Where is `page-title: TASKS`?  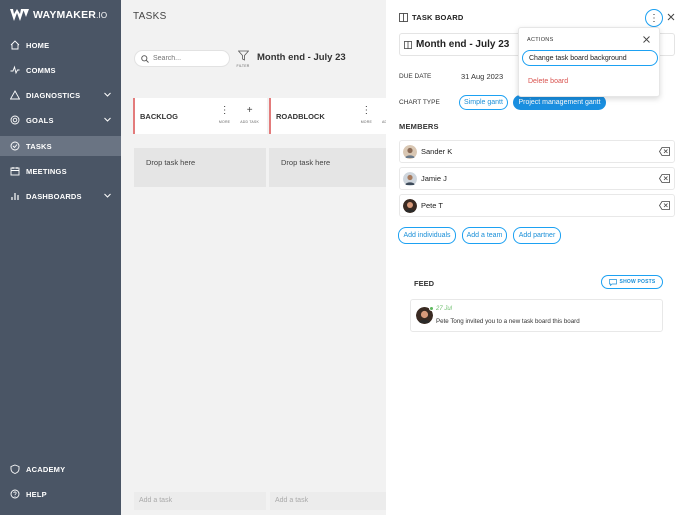 page-title: TASKS is located at coordinates (150, 16).